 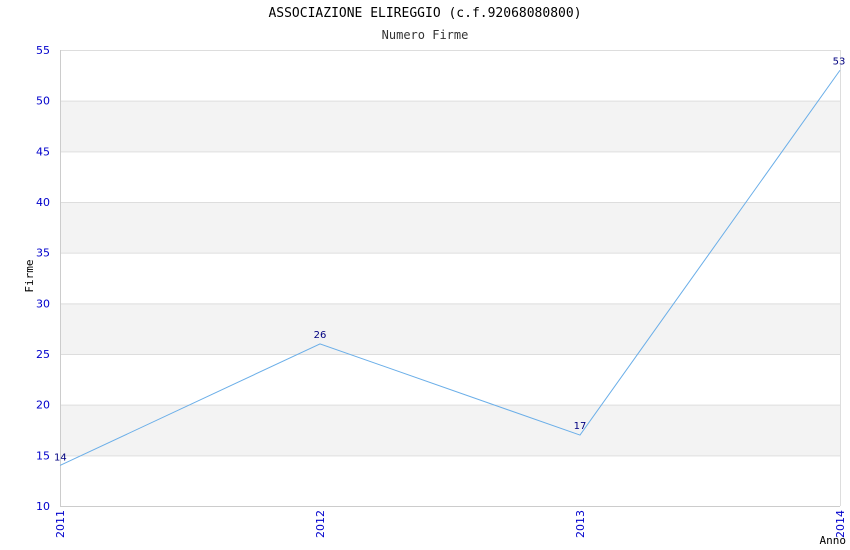 I want to click on data-label: 53, so click(x=839, y=61).